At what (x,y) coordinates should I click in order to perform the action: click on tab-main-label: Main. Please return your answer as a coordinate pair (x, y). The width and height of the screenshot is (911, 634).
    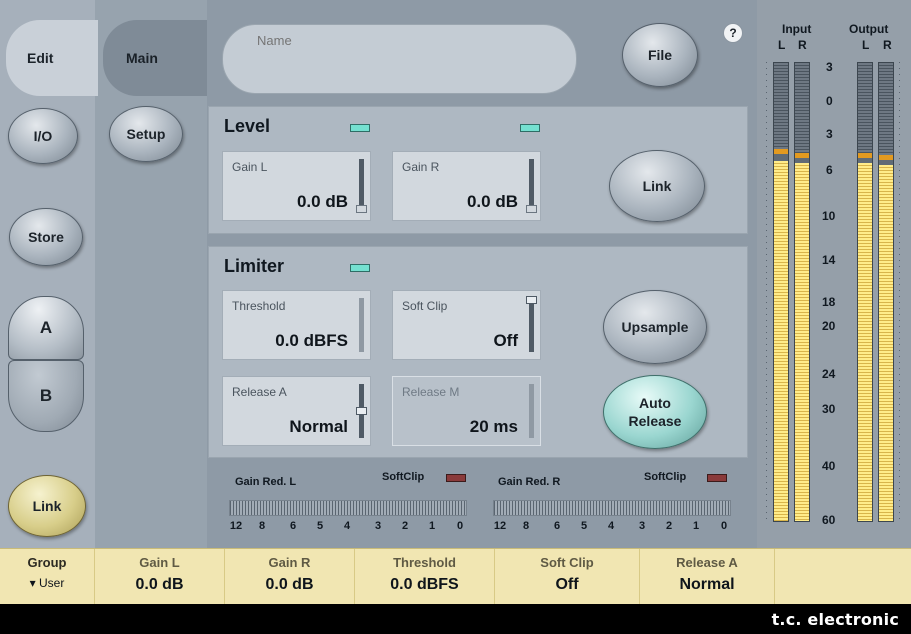
    Looking at the image, I should click on (142, 58).